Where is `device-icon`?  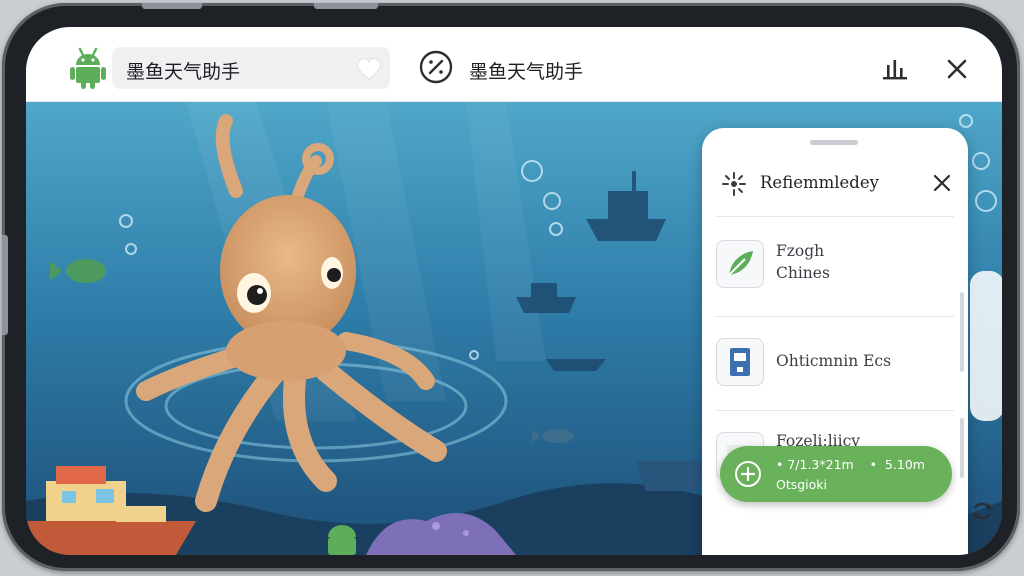 device-icon is located at coordinates (740, 362).